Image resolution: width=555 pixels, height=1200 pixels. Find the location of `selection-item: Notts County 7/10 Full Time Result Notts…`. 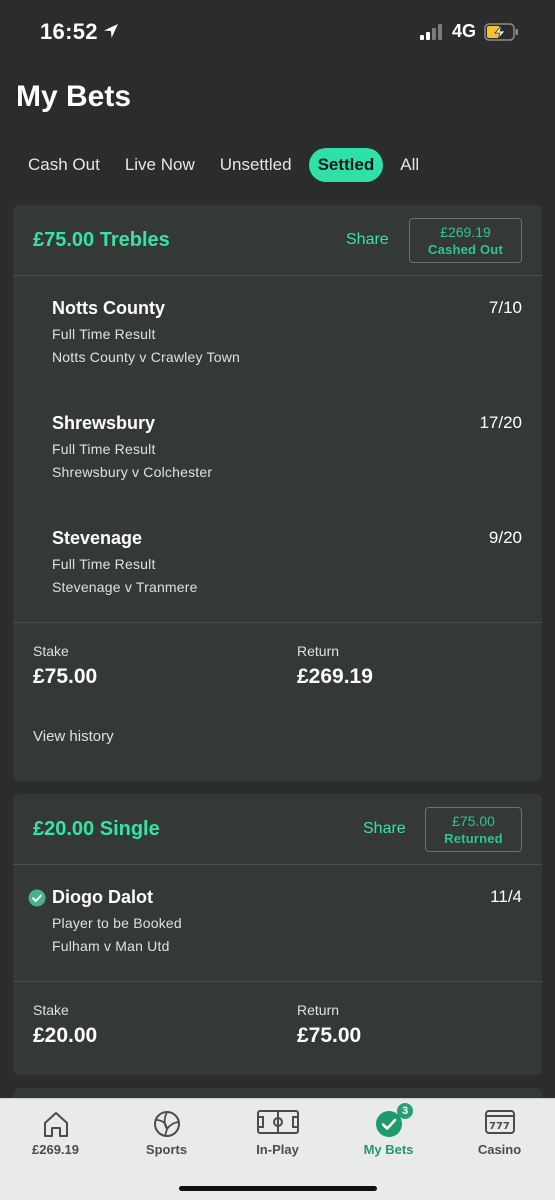

selection-item: Notts County 7/10 Full Time Result Notts… is located at coordinates (277, 333).